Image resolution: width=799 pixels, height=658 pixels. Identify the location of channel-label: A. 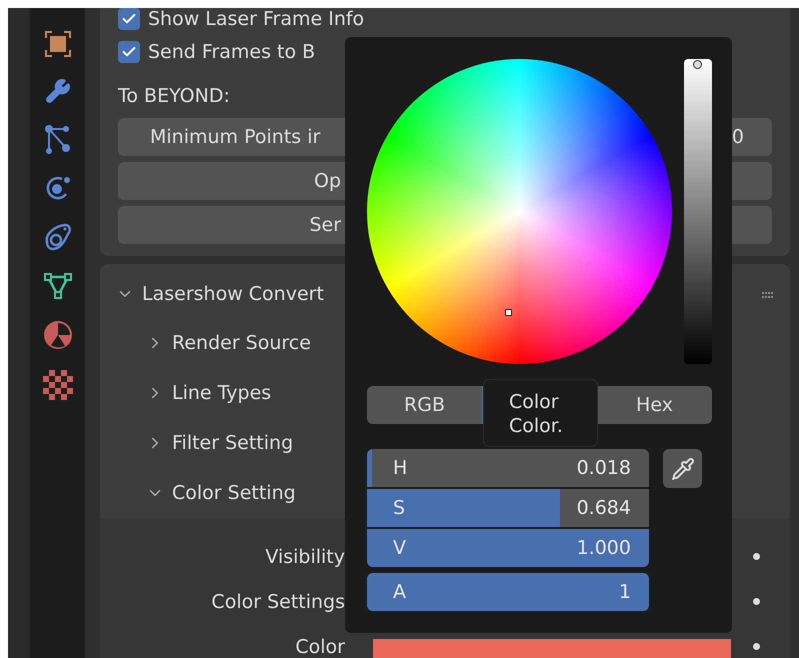
(399, 592).